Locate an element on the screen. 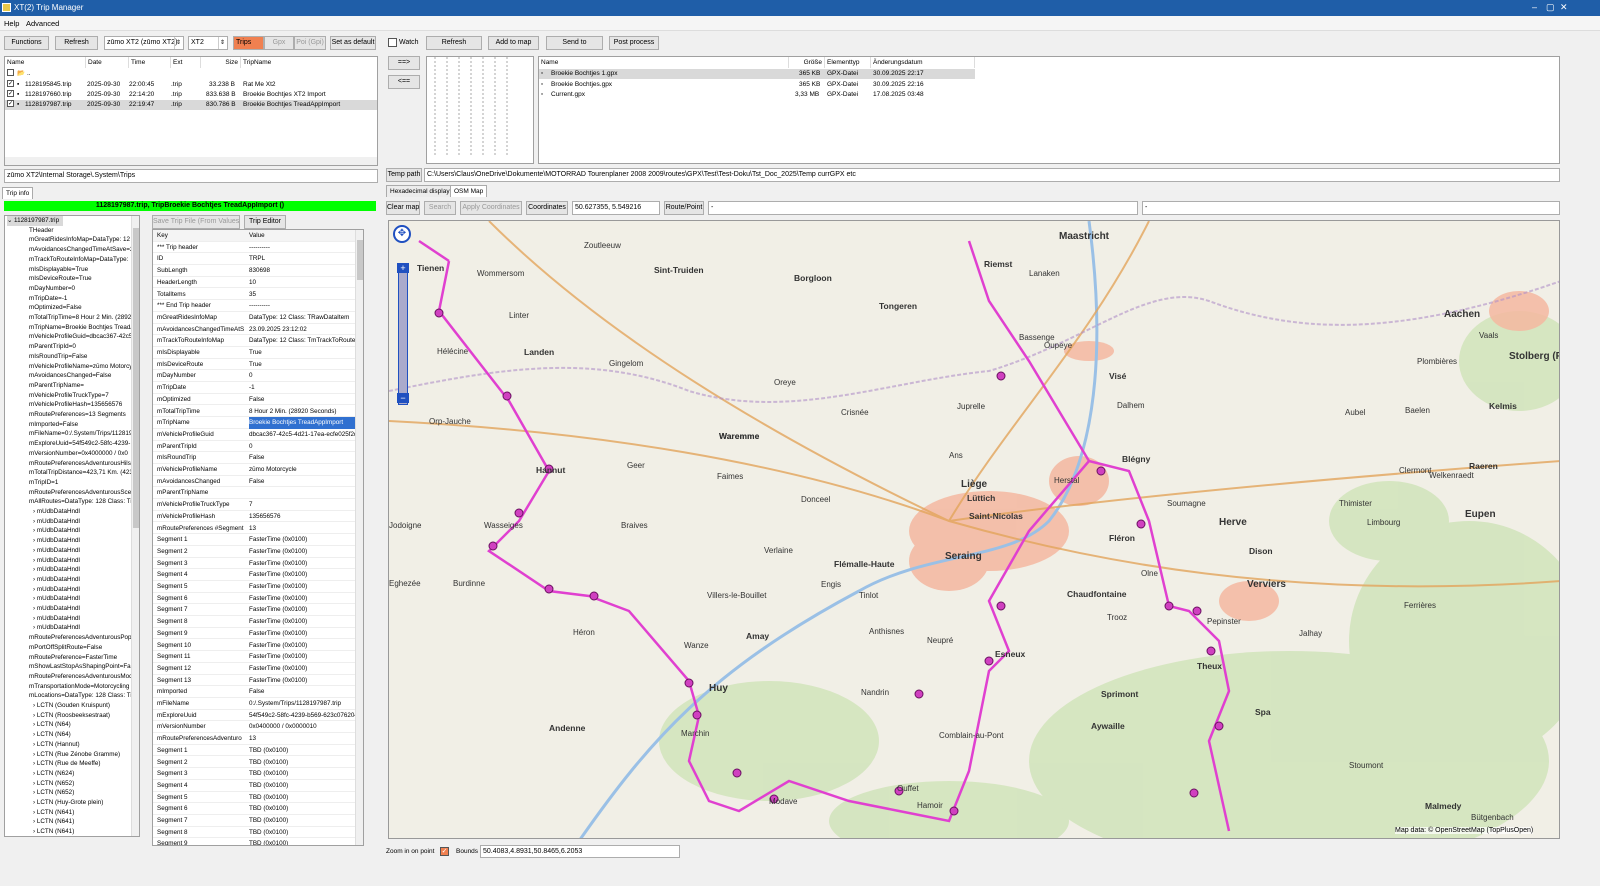  tree-location-item: › LCTN (N641) is located at coordinates (53, 831).